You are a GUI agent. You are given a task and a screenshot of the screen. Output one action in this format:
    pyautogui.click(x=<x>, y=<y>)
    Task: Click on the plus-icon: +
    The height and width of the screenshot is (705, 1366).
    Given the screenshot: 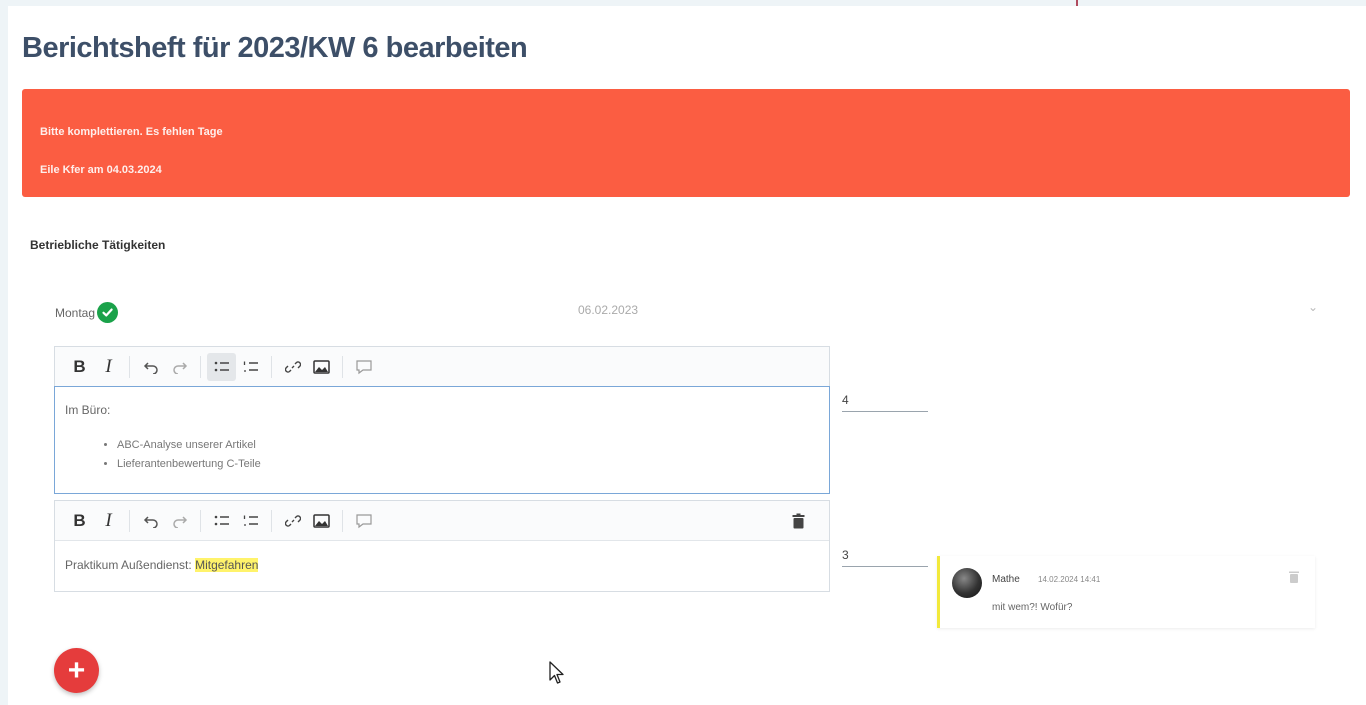 What is the action you would take?
    pyautogui.click(x=76, y=670)
    